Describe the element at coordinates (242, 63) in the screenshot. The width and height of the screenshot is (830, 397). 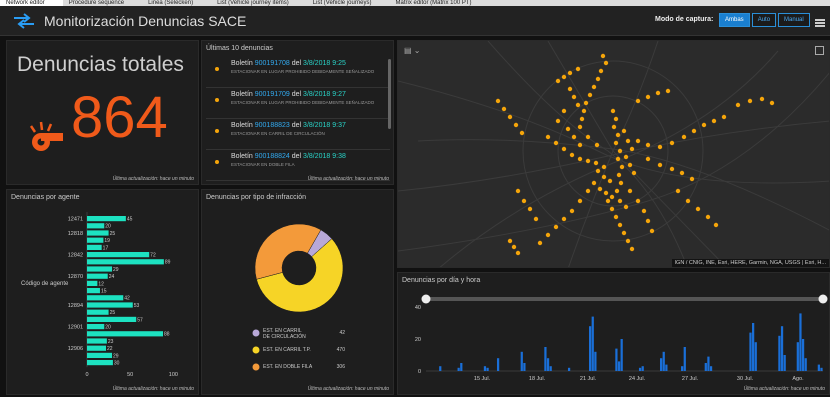
I see `item-prefix: Boletín` at that location.